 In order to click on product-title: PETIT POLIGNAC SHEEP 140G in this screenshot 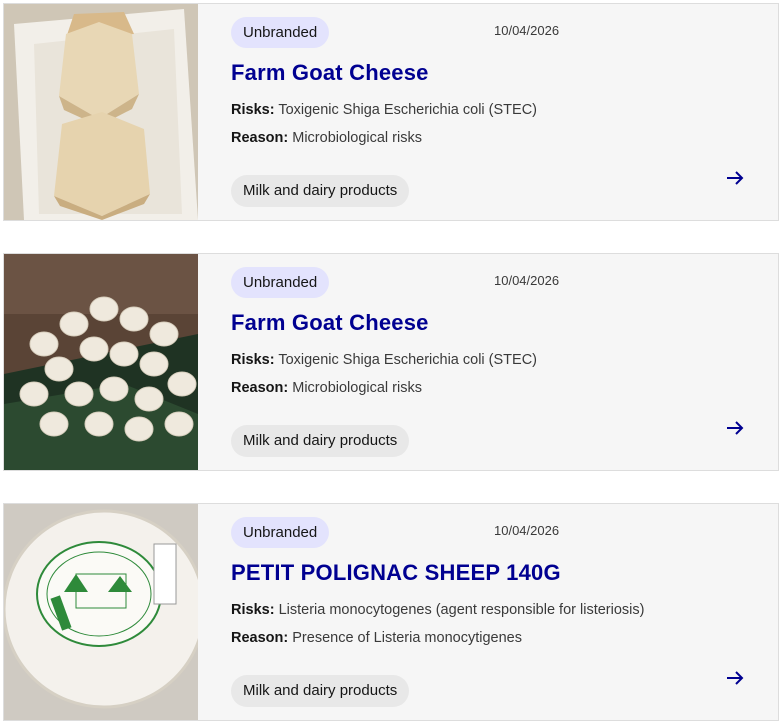, I will do `click(396, 573)`.